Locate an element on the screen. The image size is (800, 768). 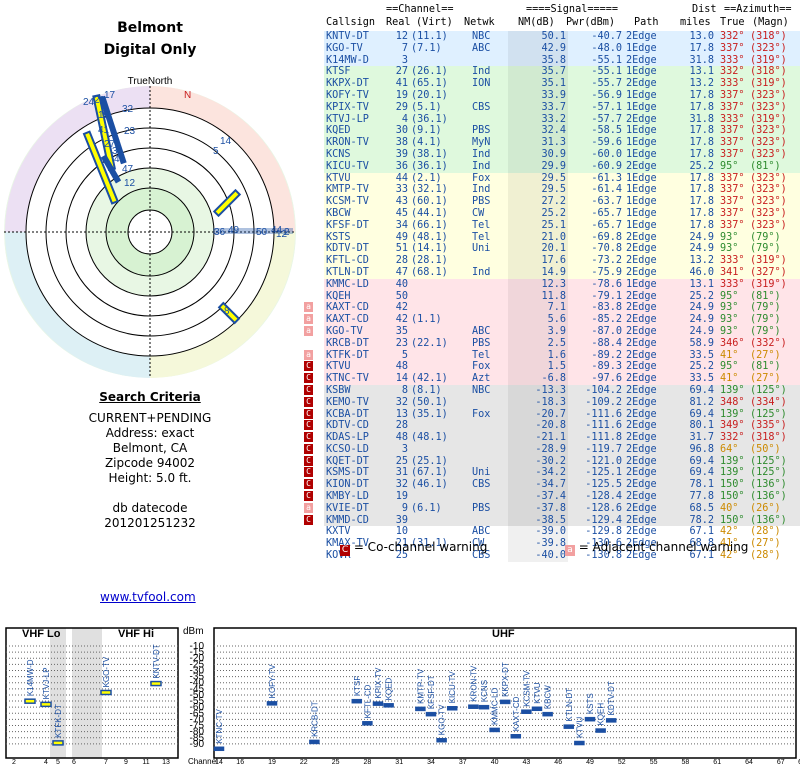
col-virt: (Virt) is located at coordinates (434, 22).